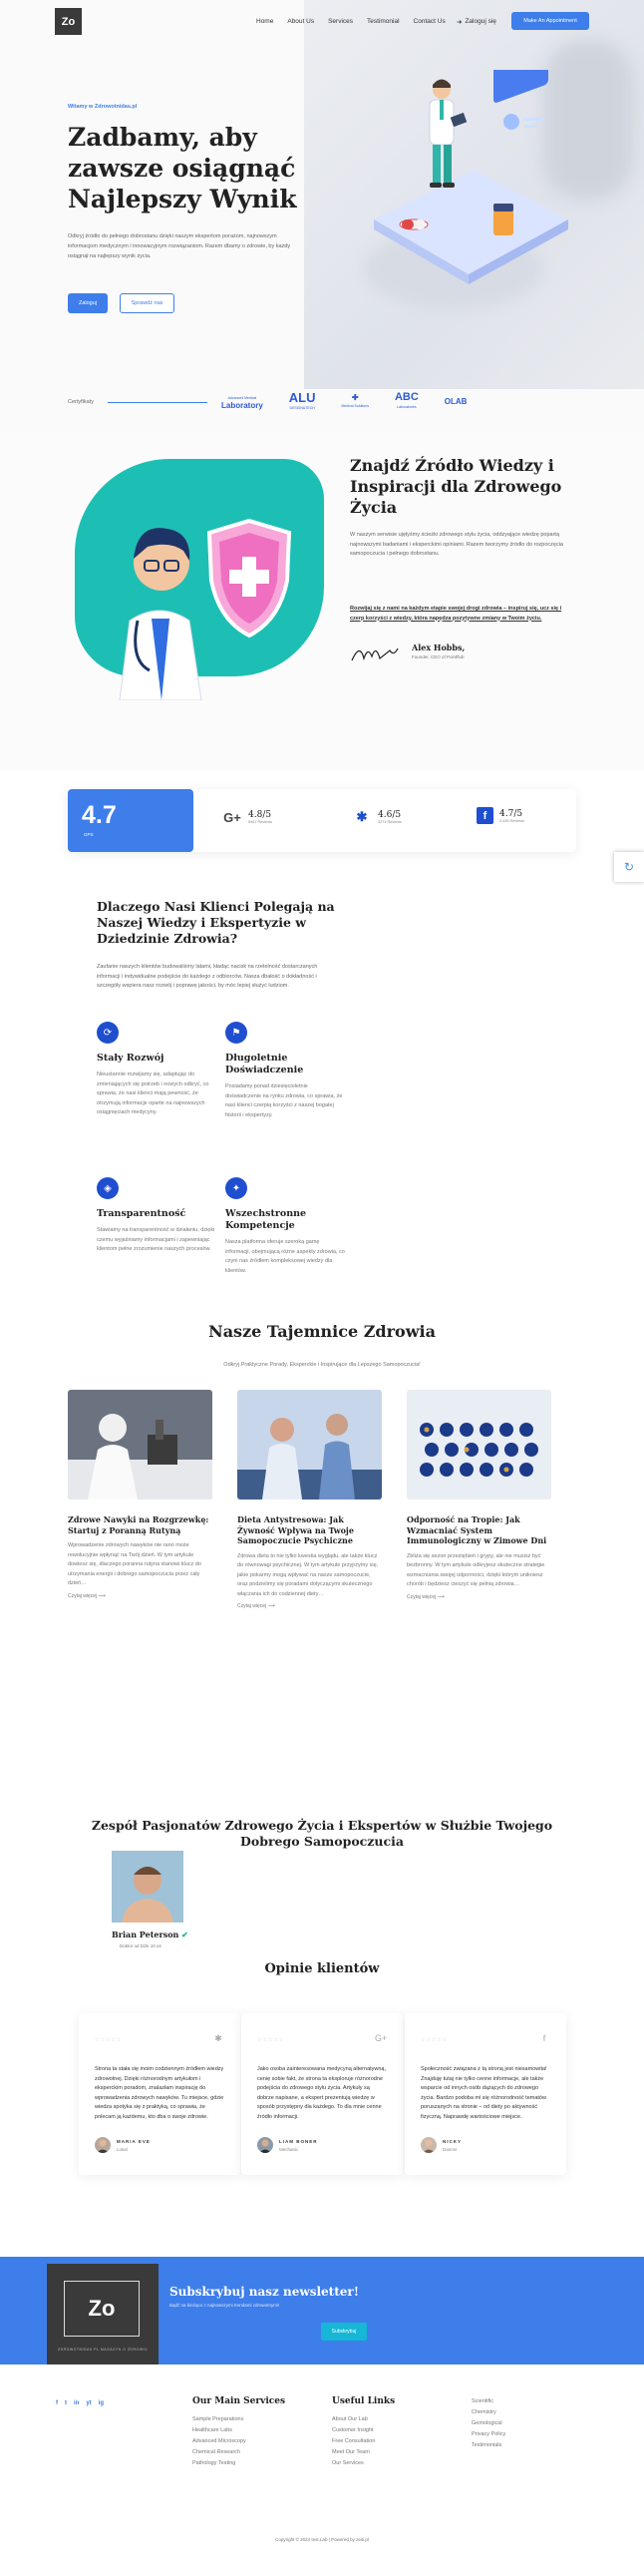 This screenshot has width=644, height=2576. I want to click on certified-label: Certyfikaty, so click(81, 402).